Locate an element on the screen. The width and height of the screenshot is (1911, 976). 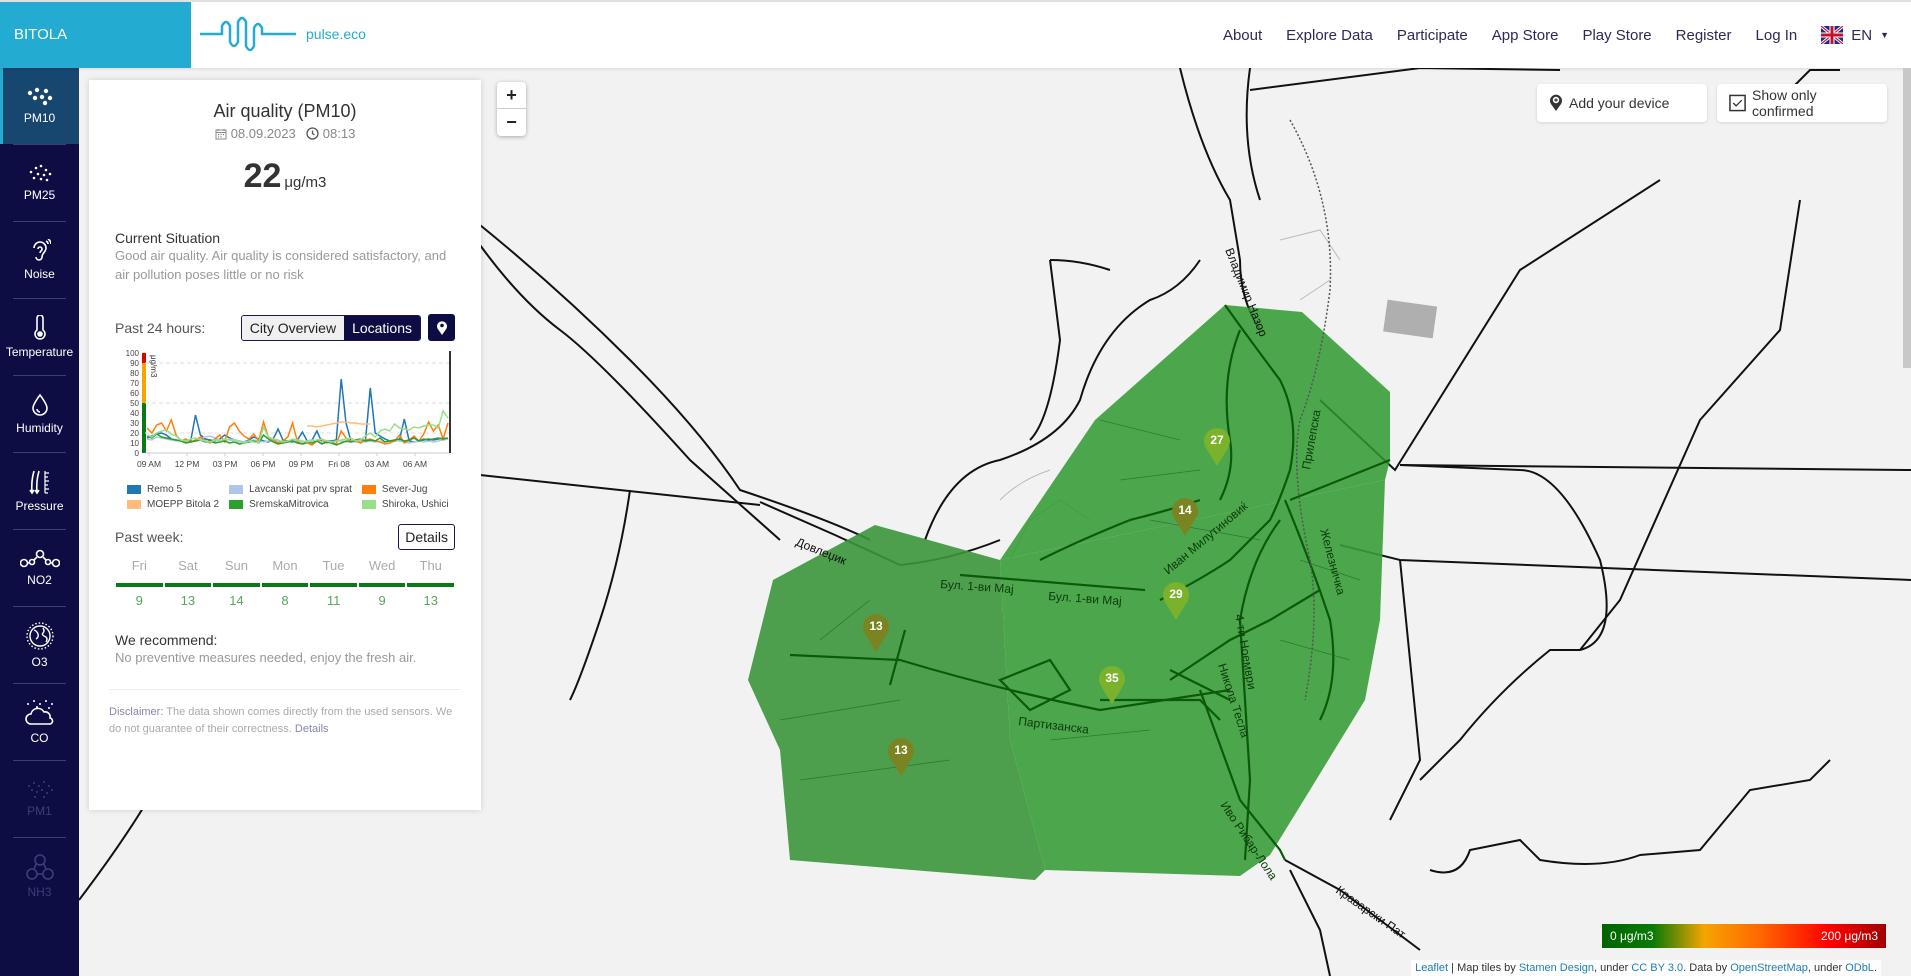
fine-particles-icon is located at coordinates (40, 173).